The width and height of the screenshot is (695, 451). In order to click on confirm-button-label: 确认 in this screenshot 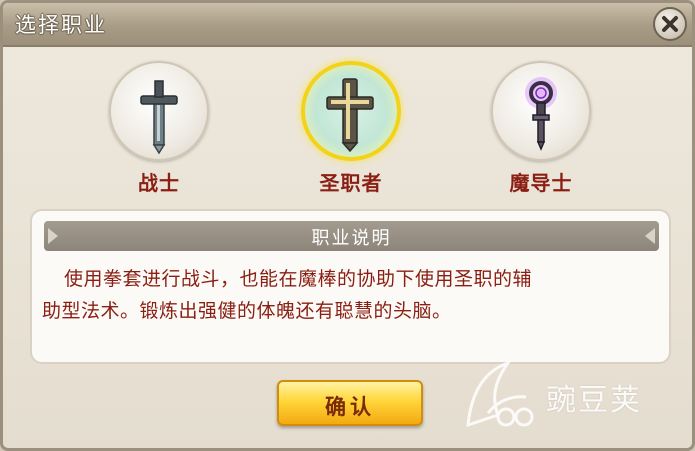, I will do `click(350, 407)`.